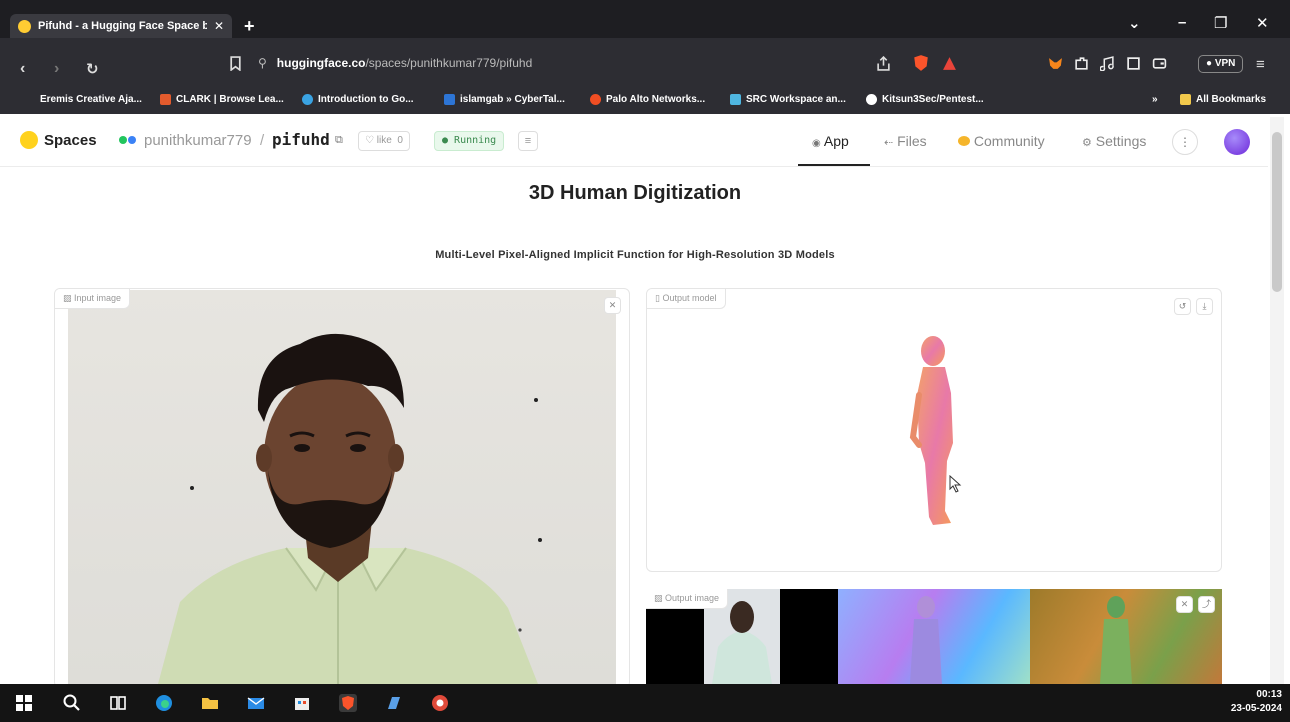 The image size is (1290, 722). I want to click on bookmarks-overflow-icon: », so click(1155, 99).